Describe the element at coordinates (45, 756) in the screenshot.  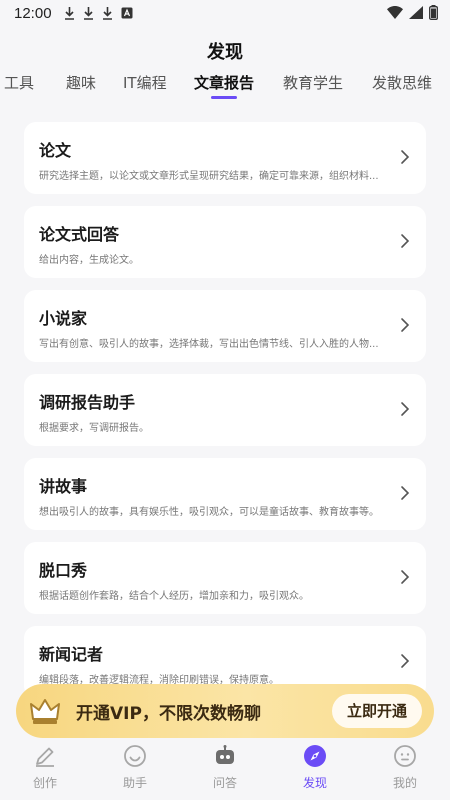
I see `pencil-icon` at that location.